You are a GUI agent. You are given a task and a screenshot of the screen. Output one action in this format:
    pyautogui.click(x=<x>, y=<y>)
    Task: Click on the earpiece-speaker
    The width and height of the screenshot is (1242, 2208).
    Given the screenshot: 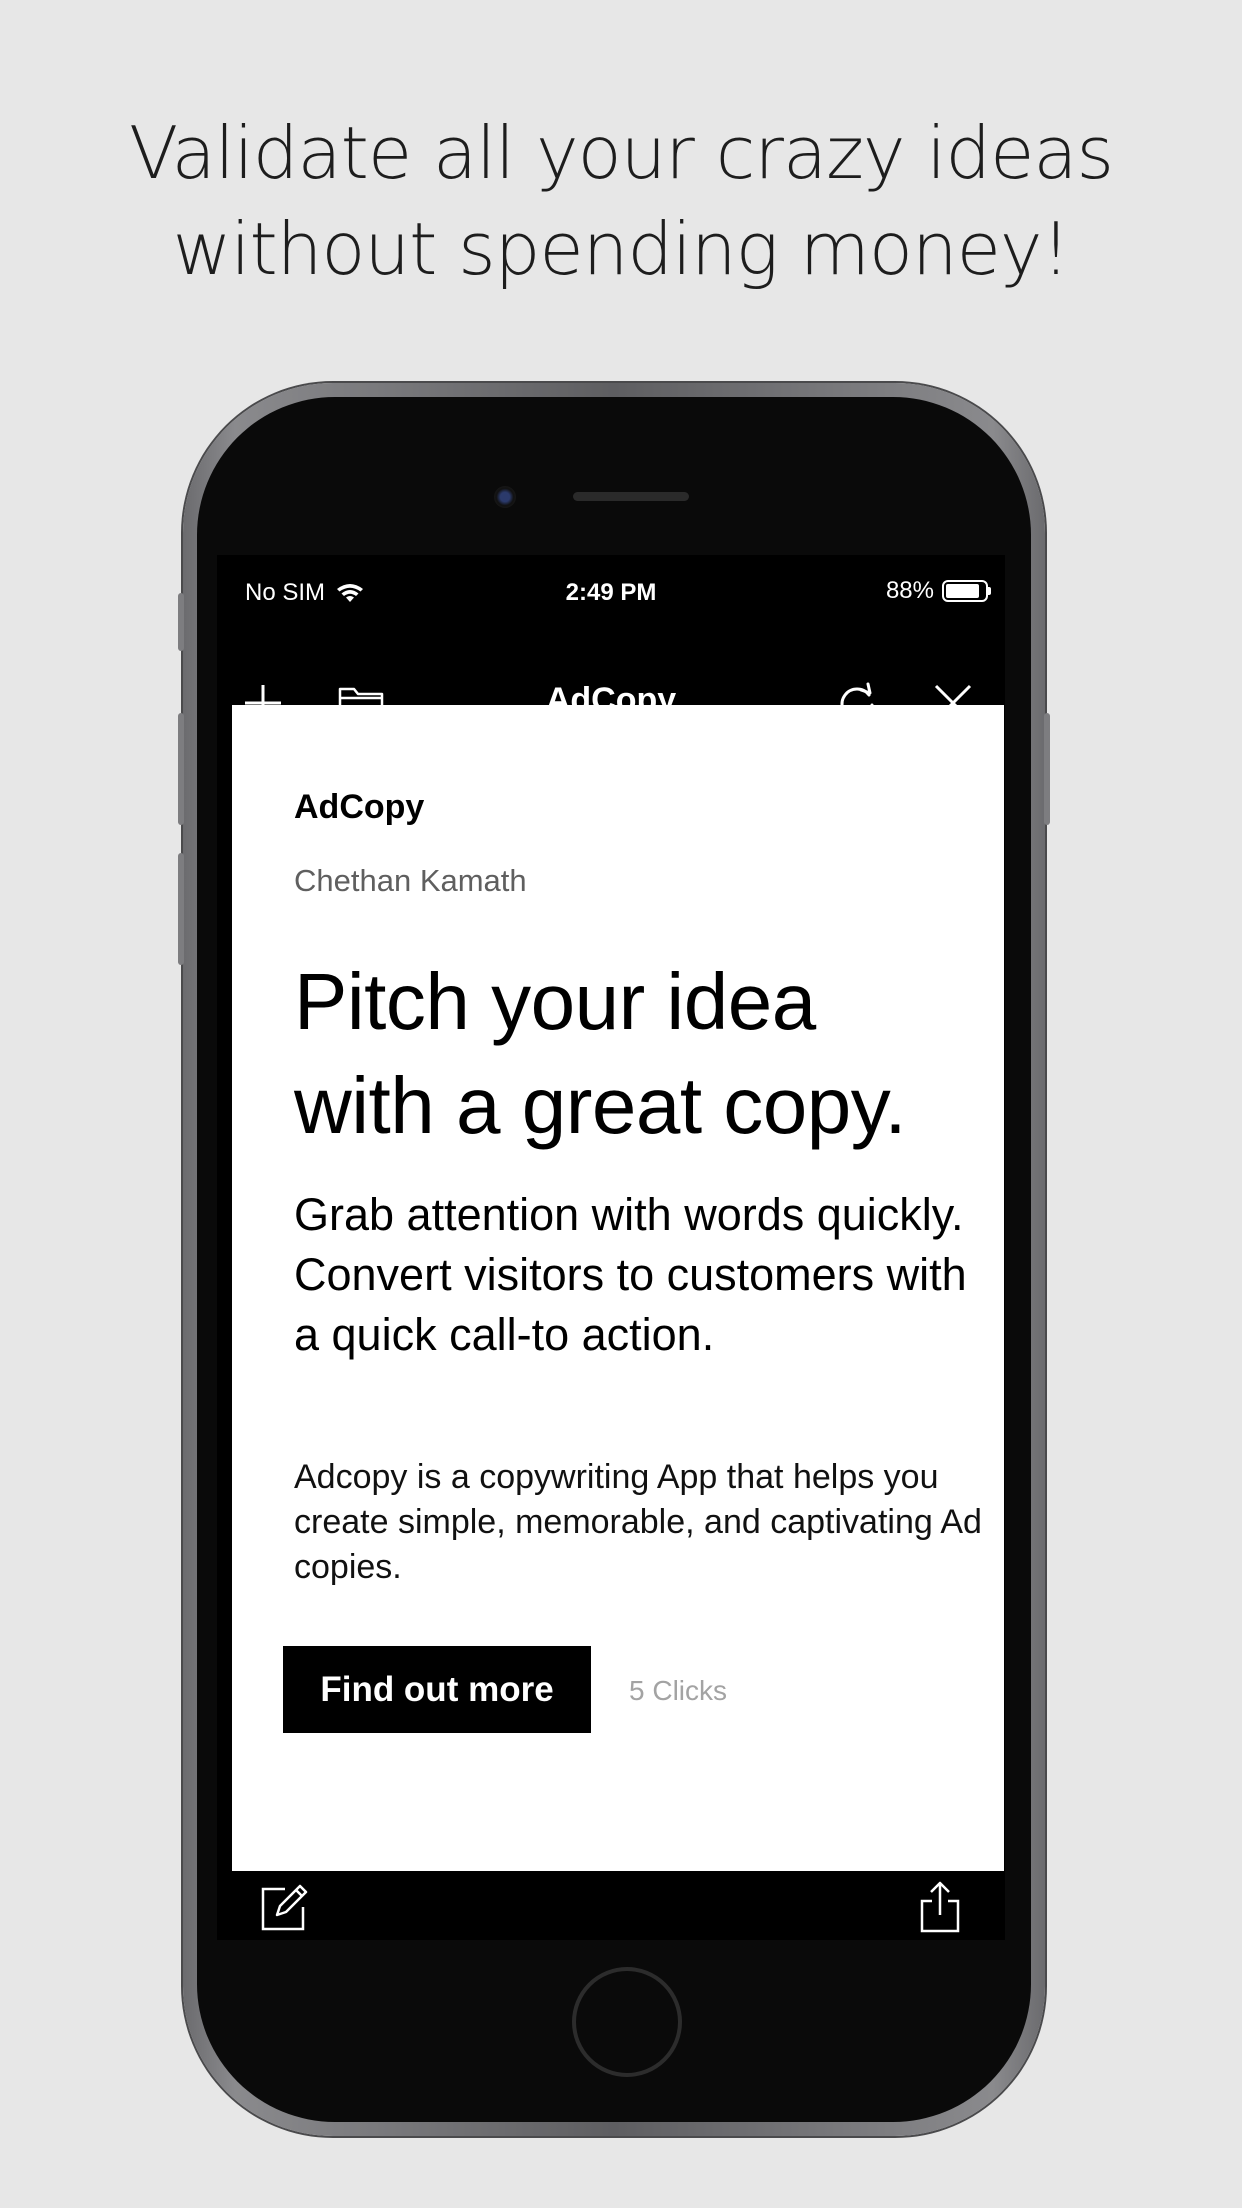 What is the action you would take?
    pyautogui.click(x=631, y=496)
    